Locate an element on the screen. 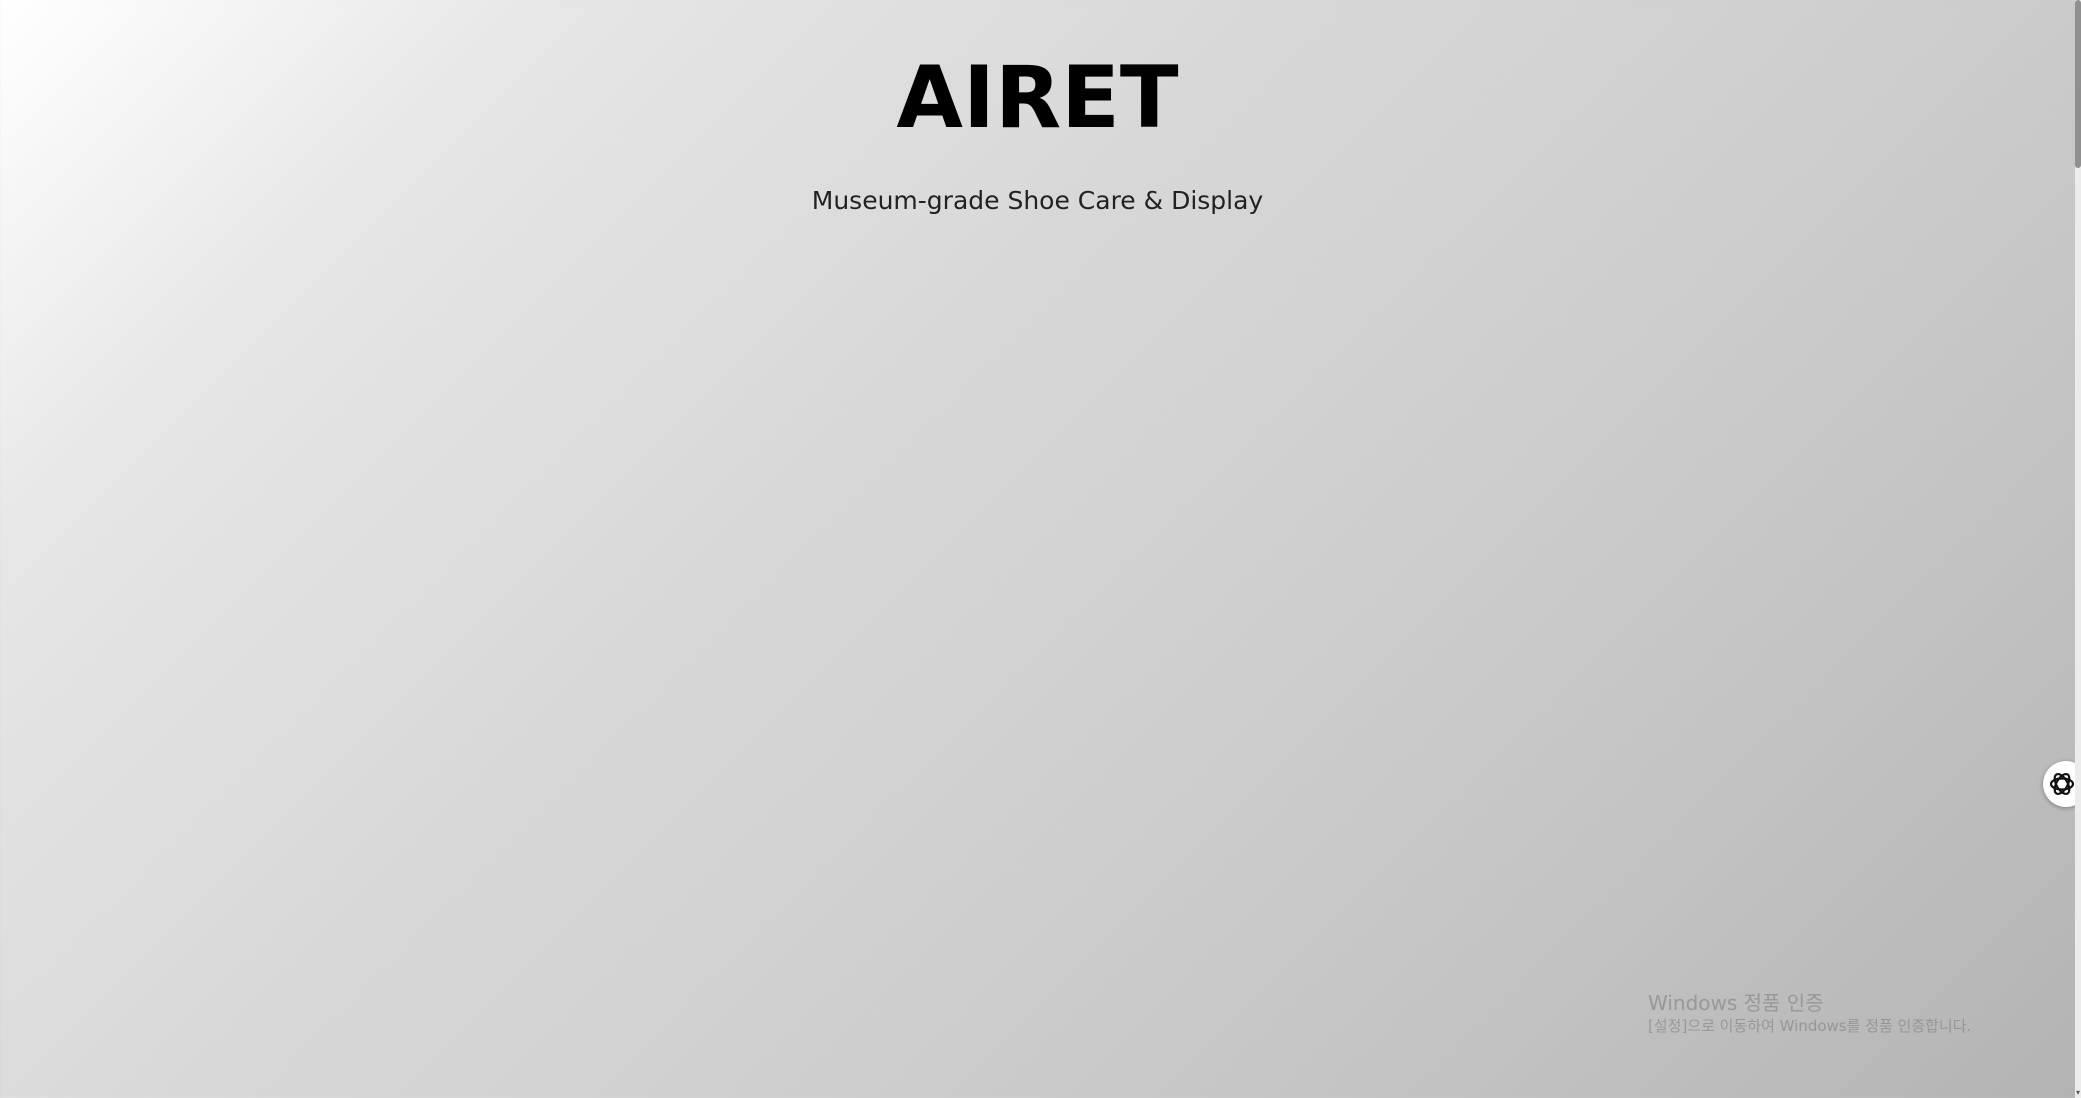  watermark-subtitle: [설정]으로 이동하여 Windows를 정품 인증합니다. is located at coordinates (1810, 1026).